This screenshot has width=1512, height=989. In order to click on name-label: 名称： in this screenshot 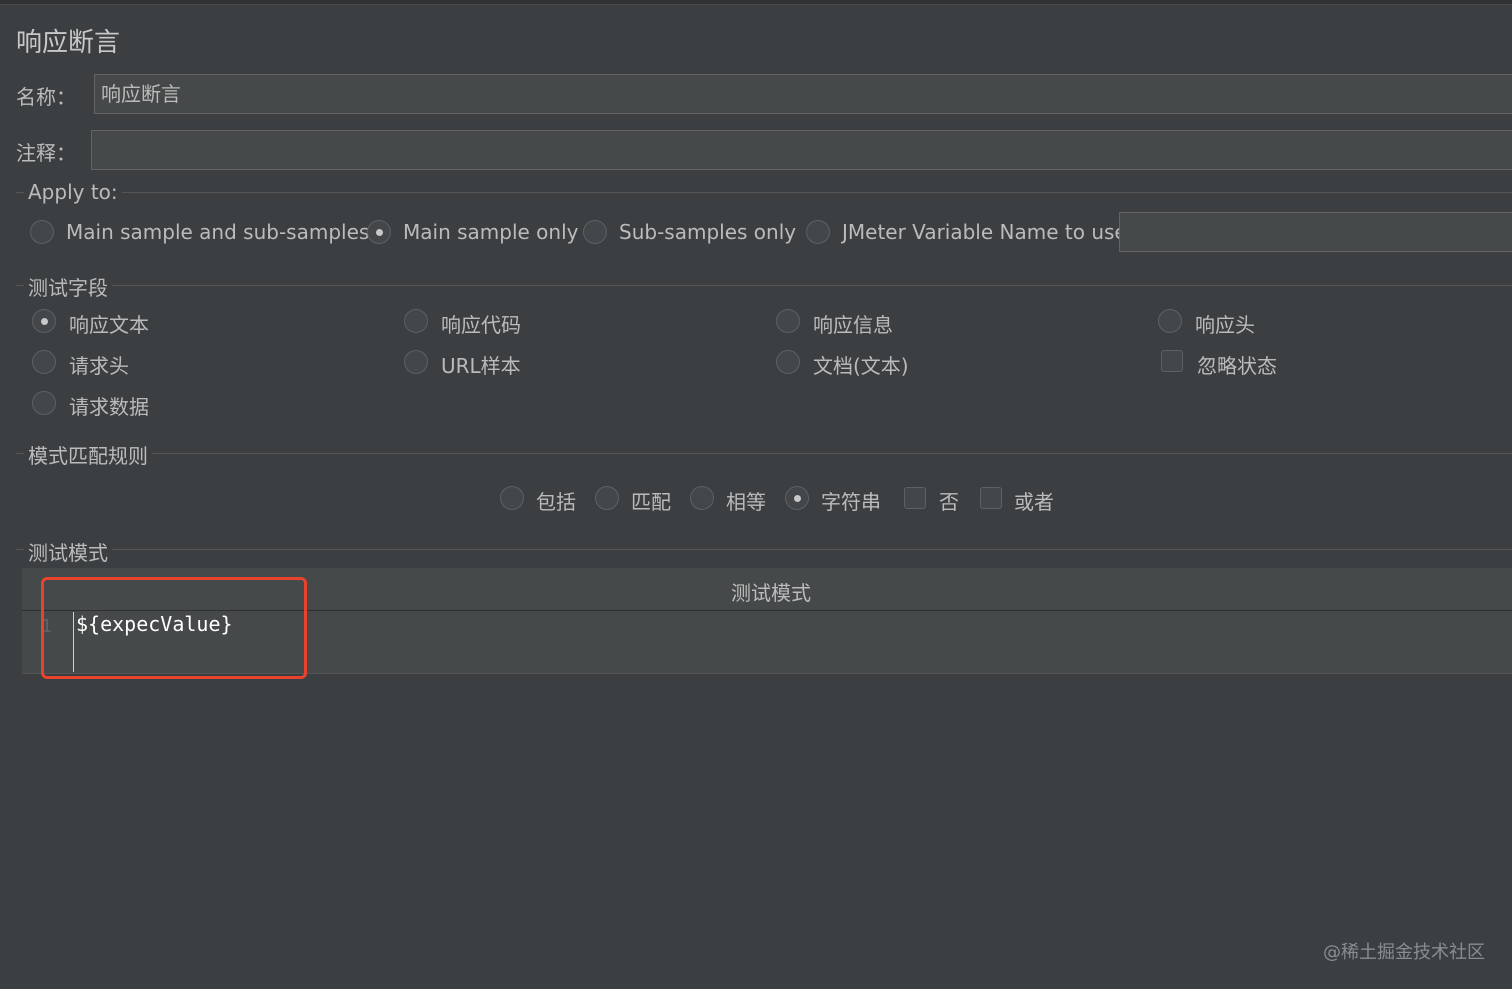, I will do `click(46, 97)`.